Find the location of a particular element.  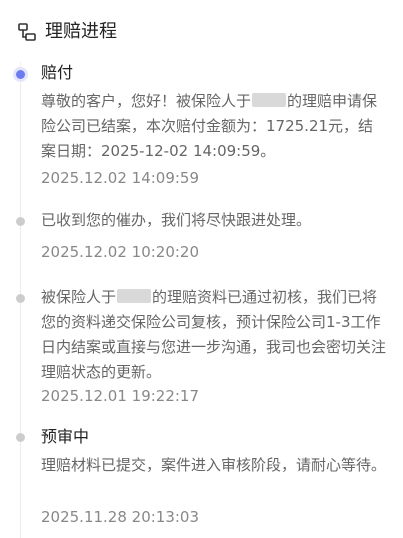

claim-progress-icon is located at coordinates (27, 32).